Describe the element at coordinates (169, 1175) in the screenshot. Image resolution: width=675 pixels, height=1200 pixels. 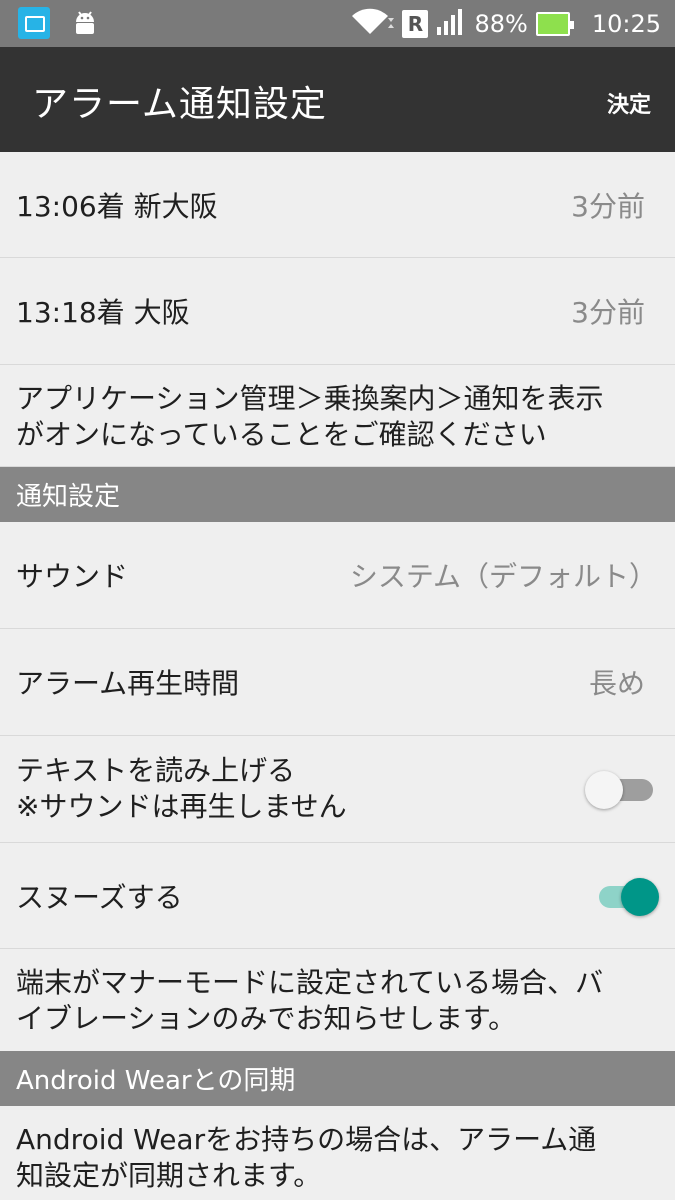
I see `notice-line: 知設定が同期されます。` at that location.